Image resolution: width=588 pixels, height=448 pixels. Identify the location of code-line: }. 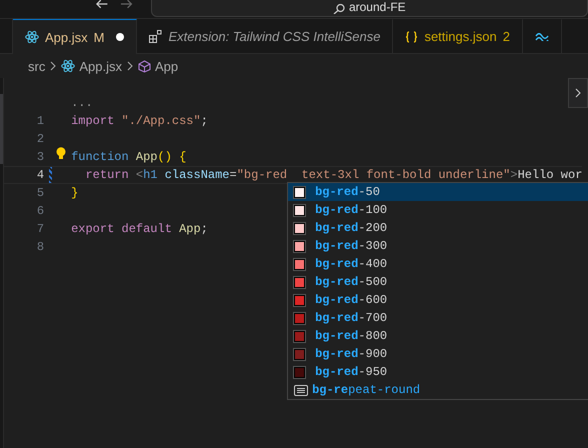
(74, 193).